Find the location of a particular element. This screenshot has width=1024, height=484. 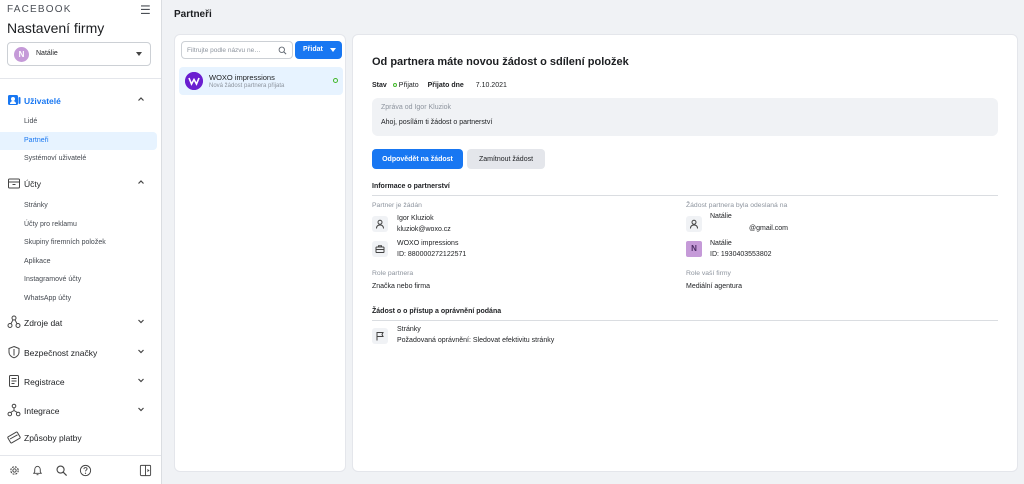

gear-icon is located at coordinates (14, 470).